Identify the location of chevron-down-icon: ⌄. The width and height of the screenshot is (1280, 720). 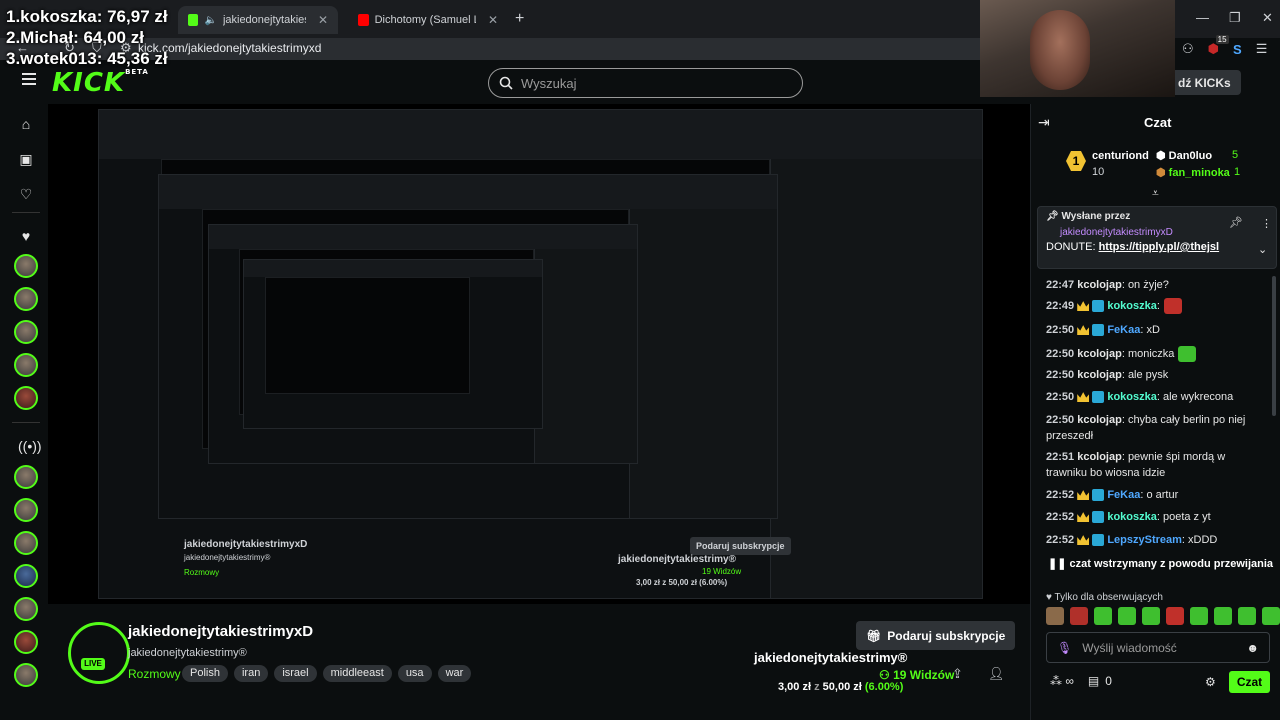
(1262, 249).